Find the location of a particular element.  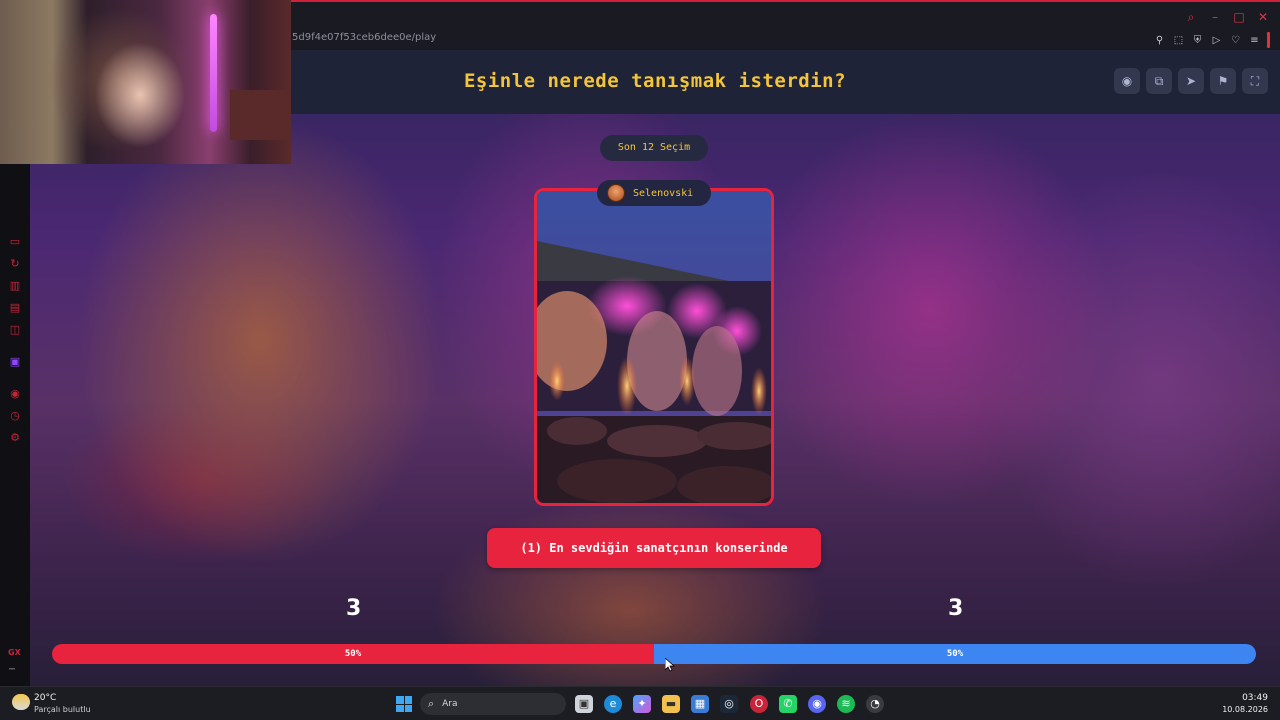

minimize-icon: – is located at coordinates (1215, 17).